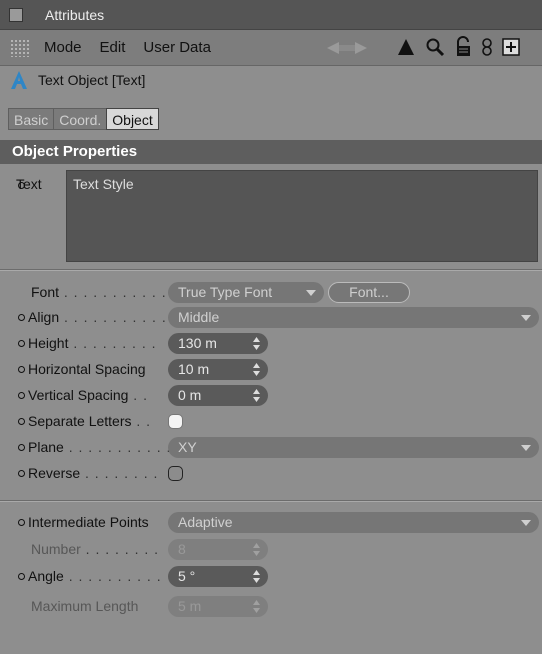 The image size is (542, 654). What do you see at coordinates (463, 47) in the screenshot?
I see `lock-icon` at bounding box center [463, 47].